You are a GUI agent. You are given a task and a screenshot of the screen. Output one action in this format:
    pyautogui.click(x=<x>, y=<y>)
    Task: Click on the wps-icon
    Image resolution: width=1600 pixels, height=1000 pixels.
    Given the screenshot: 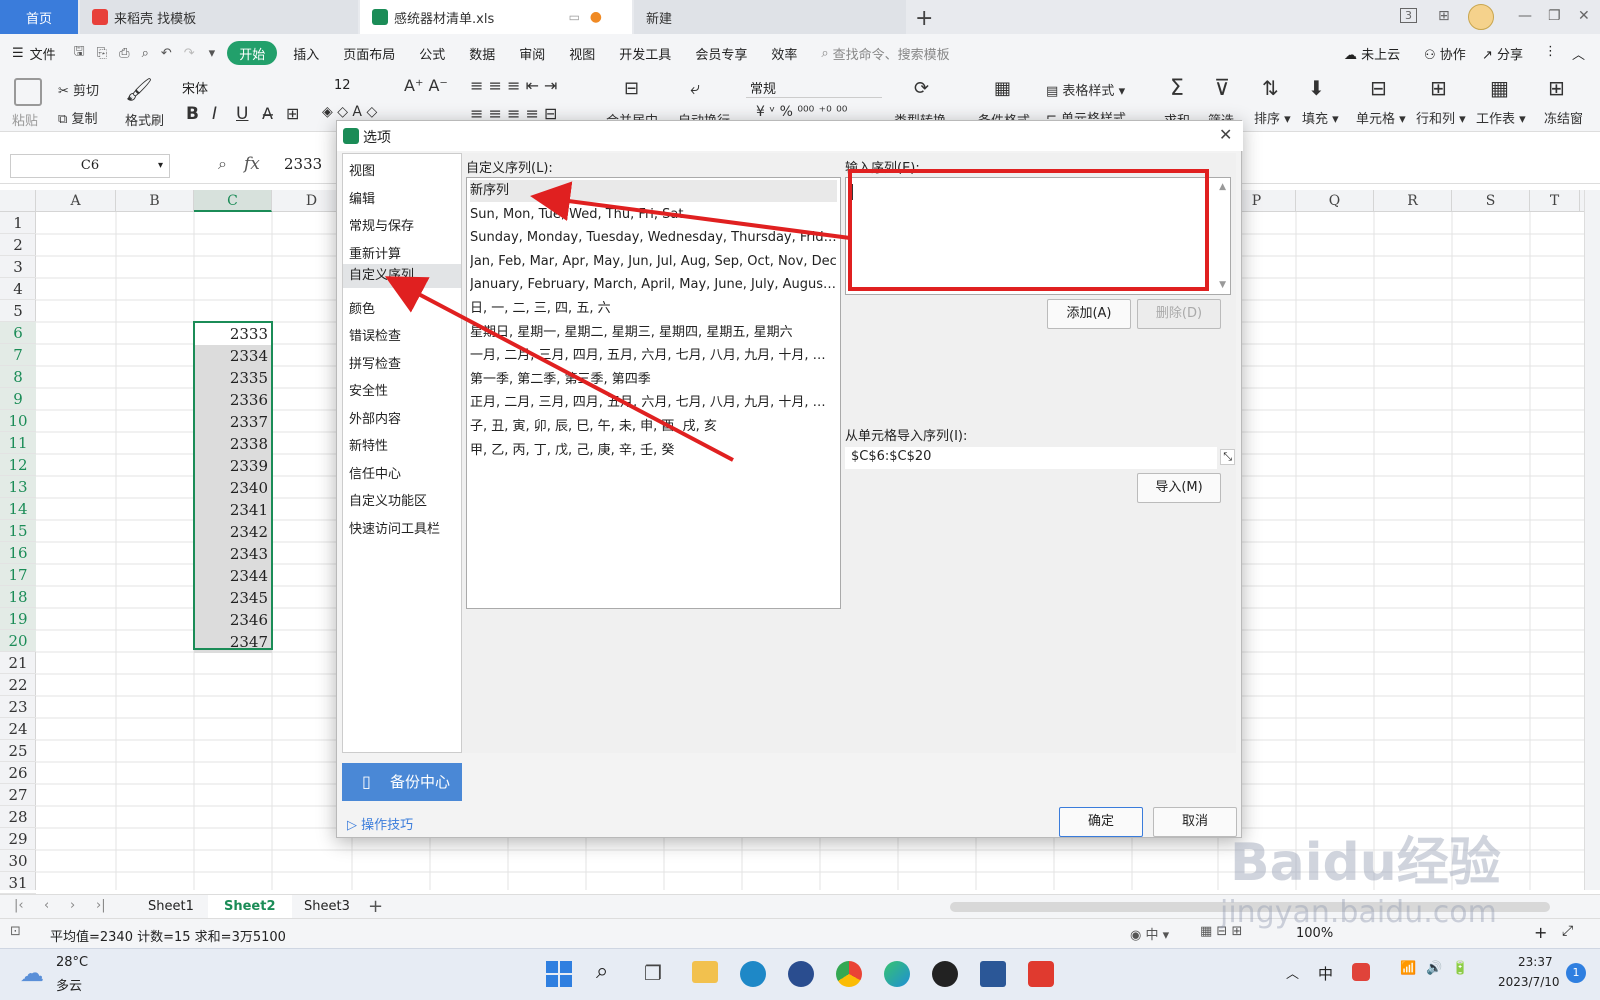 What is the action you would take?
    pyautogui.click(x=1041, y=974)
    